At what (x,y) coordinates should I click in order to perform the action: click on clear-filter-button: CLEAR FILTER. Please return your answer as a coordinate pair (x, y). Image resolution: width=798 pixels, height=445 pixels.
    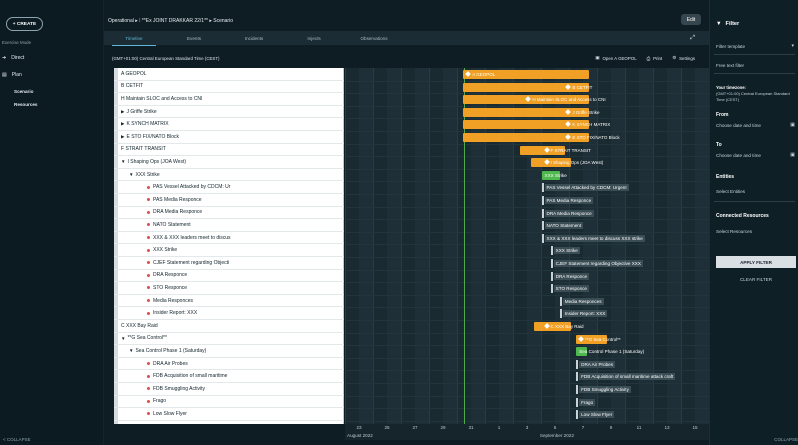
    Looking at the image, I should click on (756, 279).